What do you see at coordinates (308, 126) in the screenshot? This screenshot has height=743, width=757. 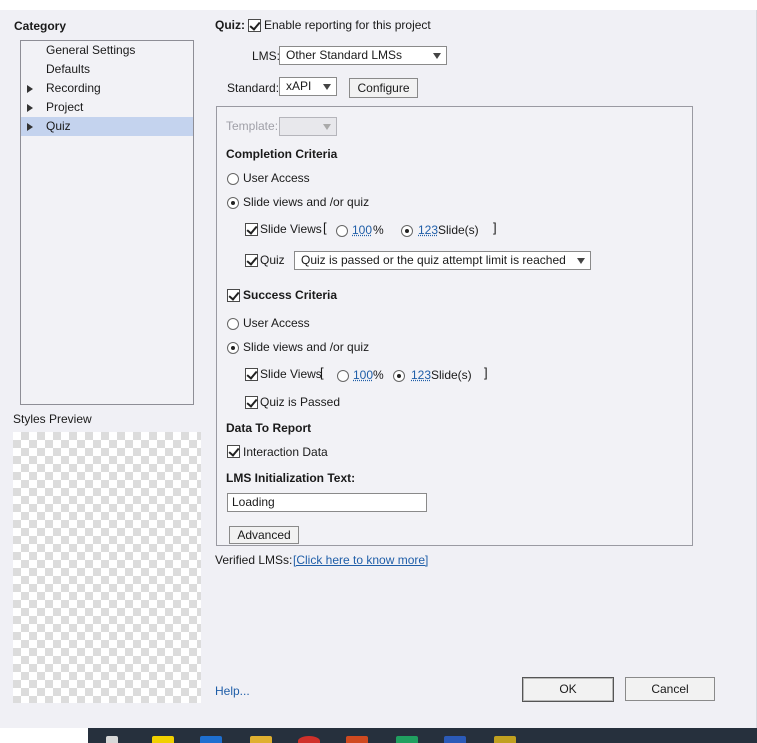 I see `template-dropdown` at bounding box center [308, 126].